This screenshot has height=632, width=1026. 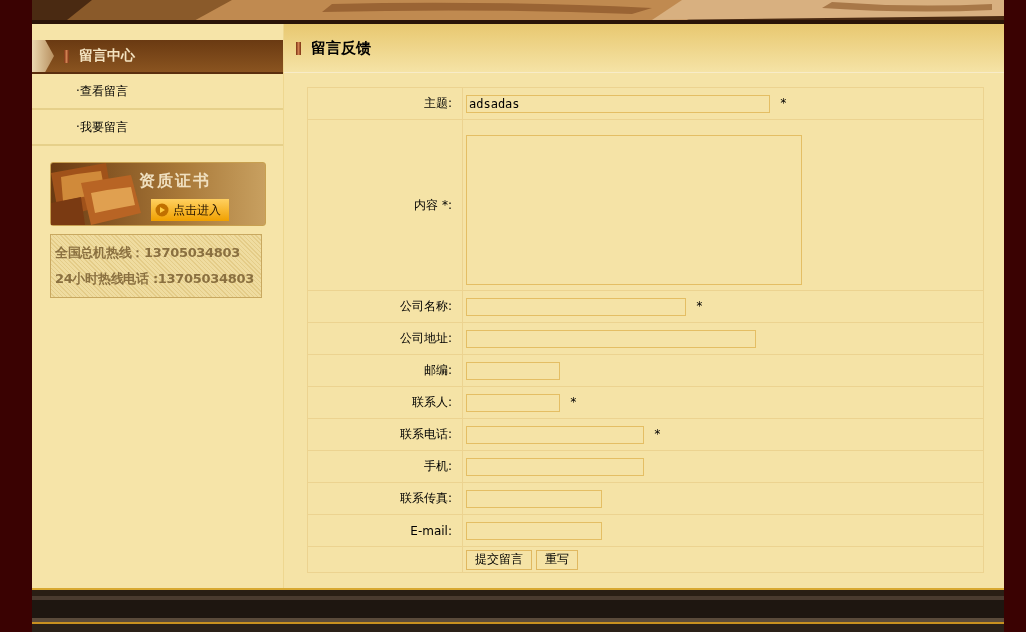 What do you see at coordinates (557, 559) in the screenshot?
I see `form-button: 重写` at bounding box center [557, 559].